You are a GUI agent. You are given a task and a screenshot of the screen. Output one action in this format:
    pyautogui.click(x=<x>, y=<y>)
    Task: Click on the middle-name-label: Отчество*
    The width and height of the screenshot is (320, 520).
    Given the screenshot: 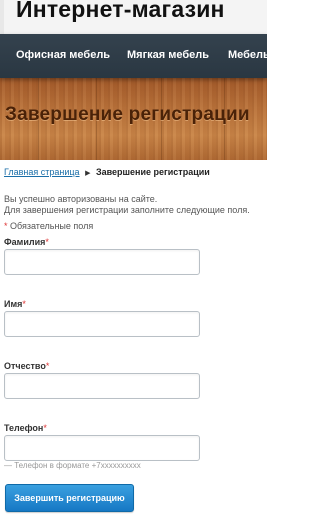 What is the action you would take?
    pyautogui.click(x=26, y=366)
    